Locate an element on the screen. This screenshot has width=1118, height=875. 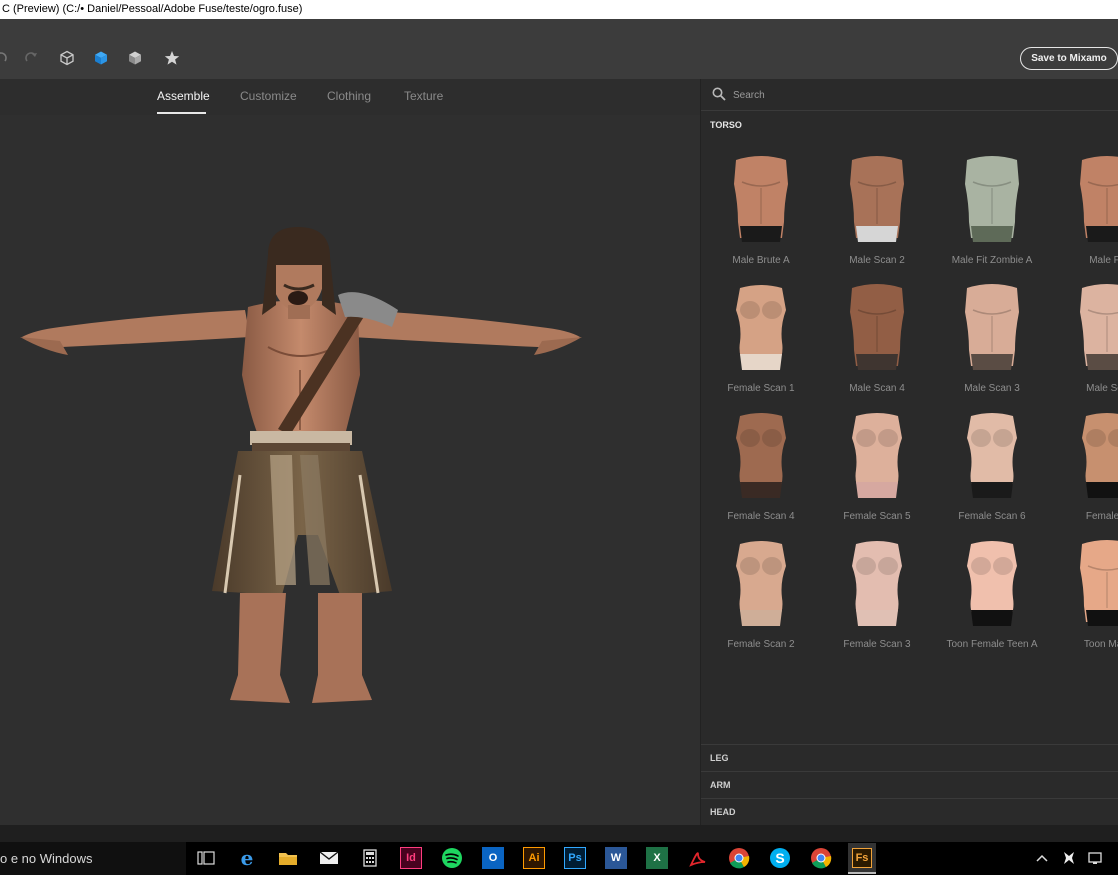
torso-item: Male Sca is located at coordinates (1085, 344).